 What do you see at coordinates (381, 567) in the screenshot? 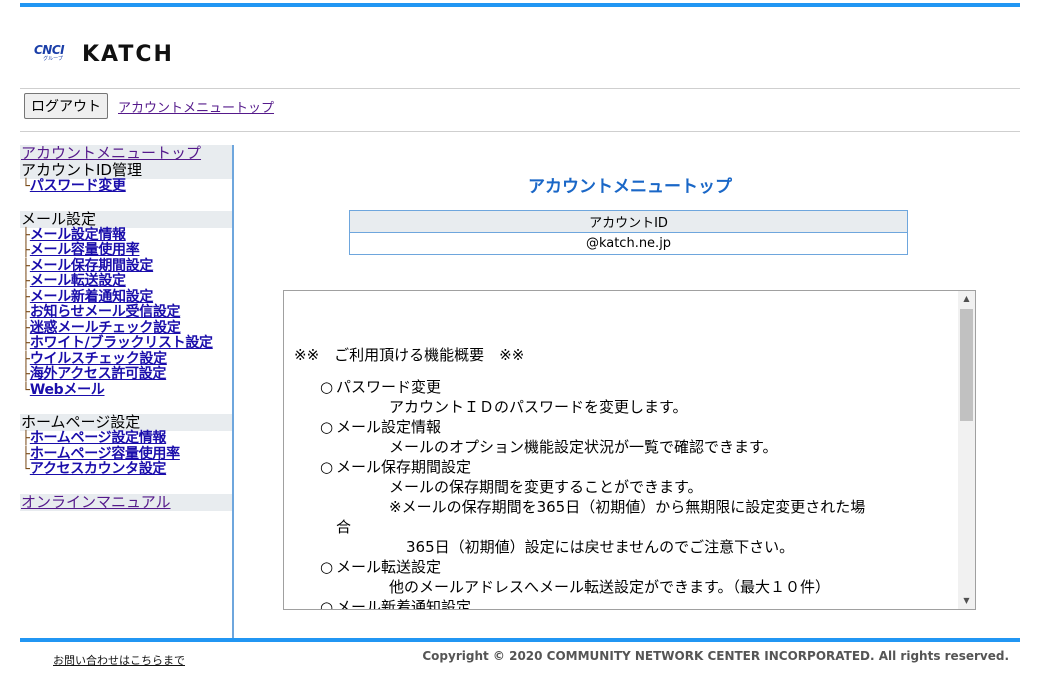
I see `feature-item: ○ メール転送設定` at bounding box center [381, 567].